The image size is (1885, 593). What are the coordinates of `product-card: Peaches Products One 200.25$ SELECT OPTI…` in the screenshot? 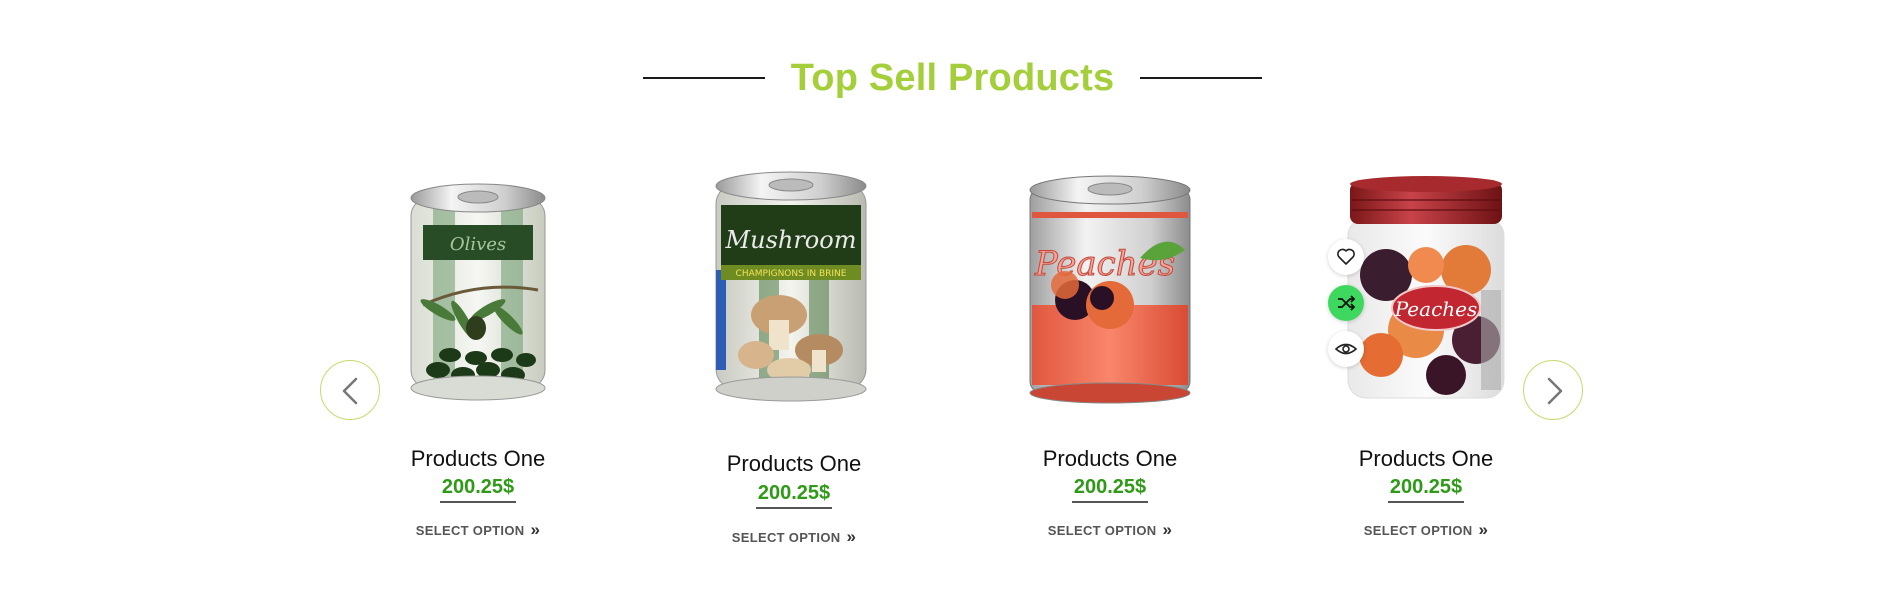 It's located at (1110, 365).